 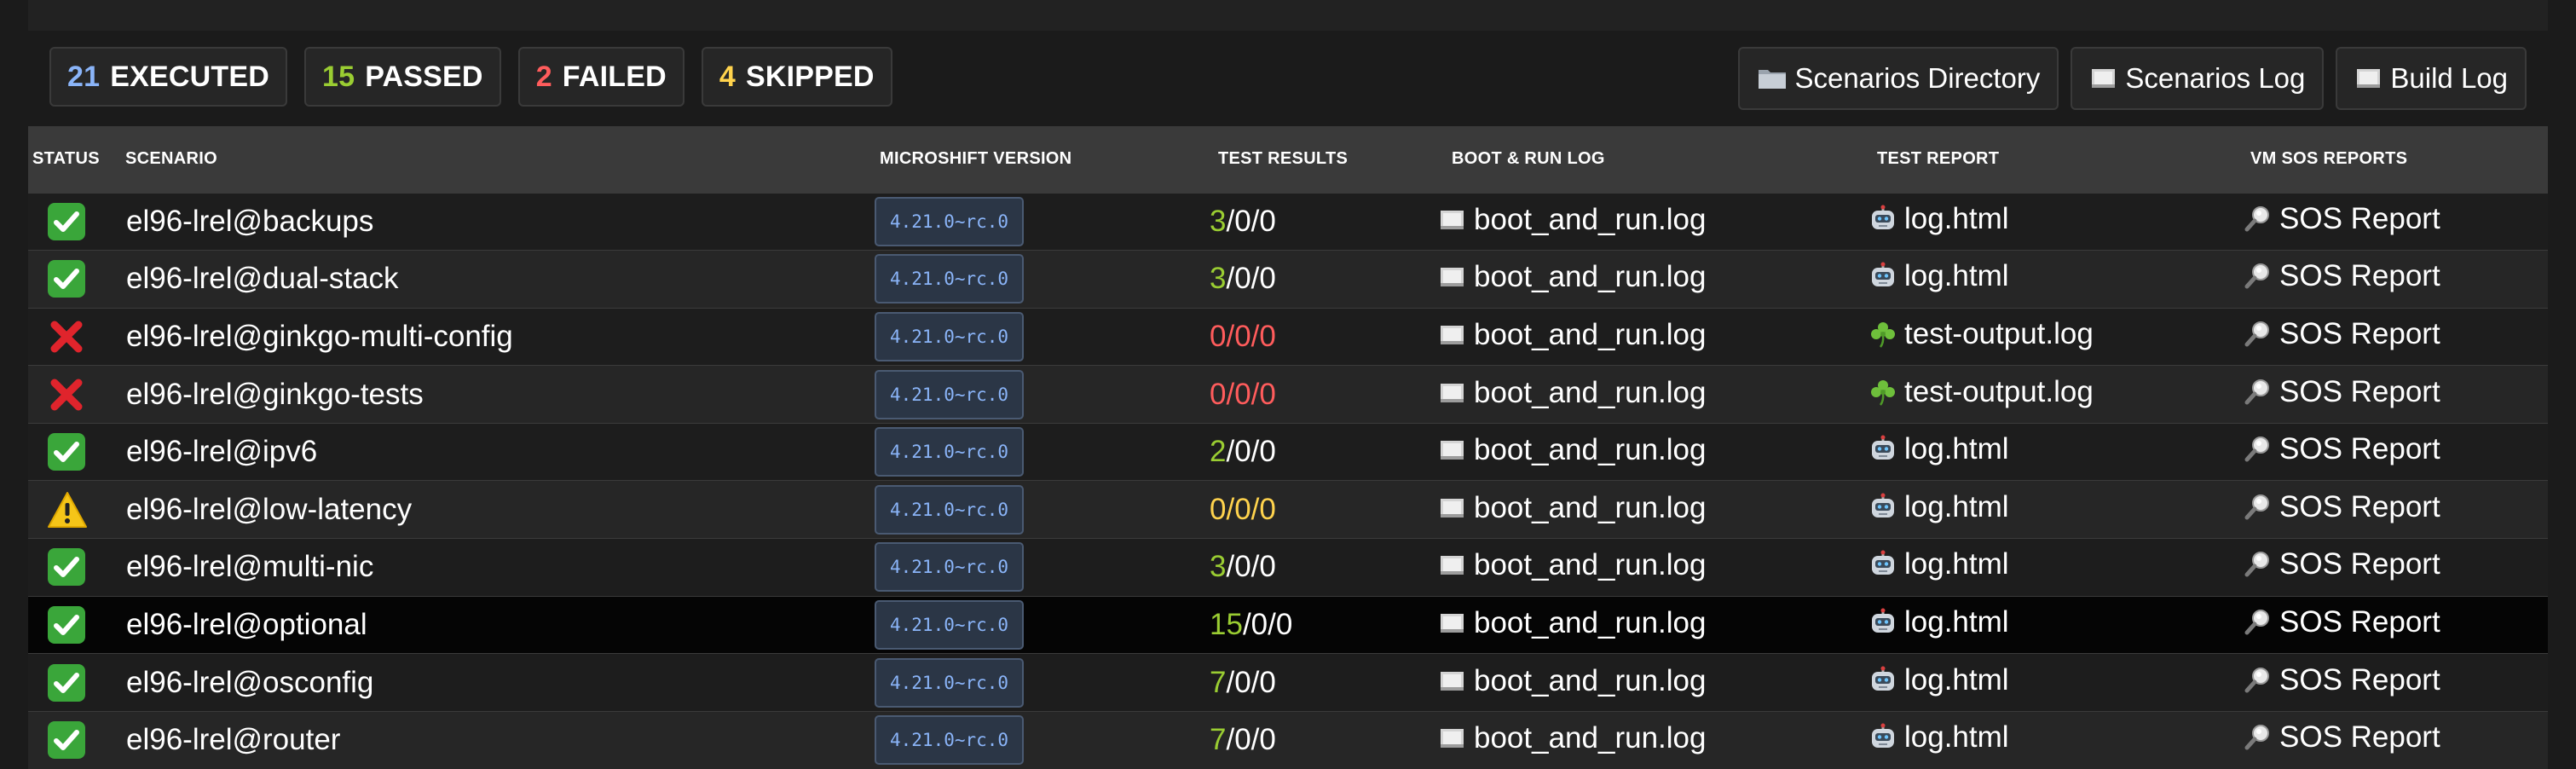 I want to click on results-passed: 7, so click(x=1218, y=740).